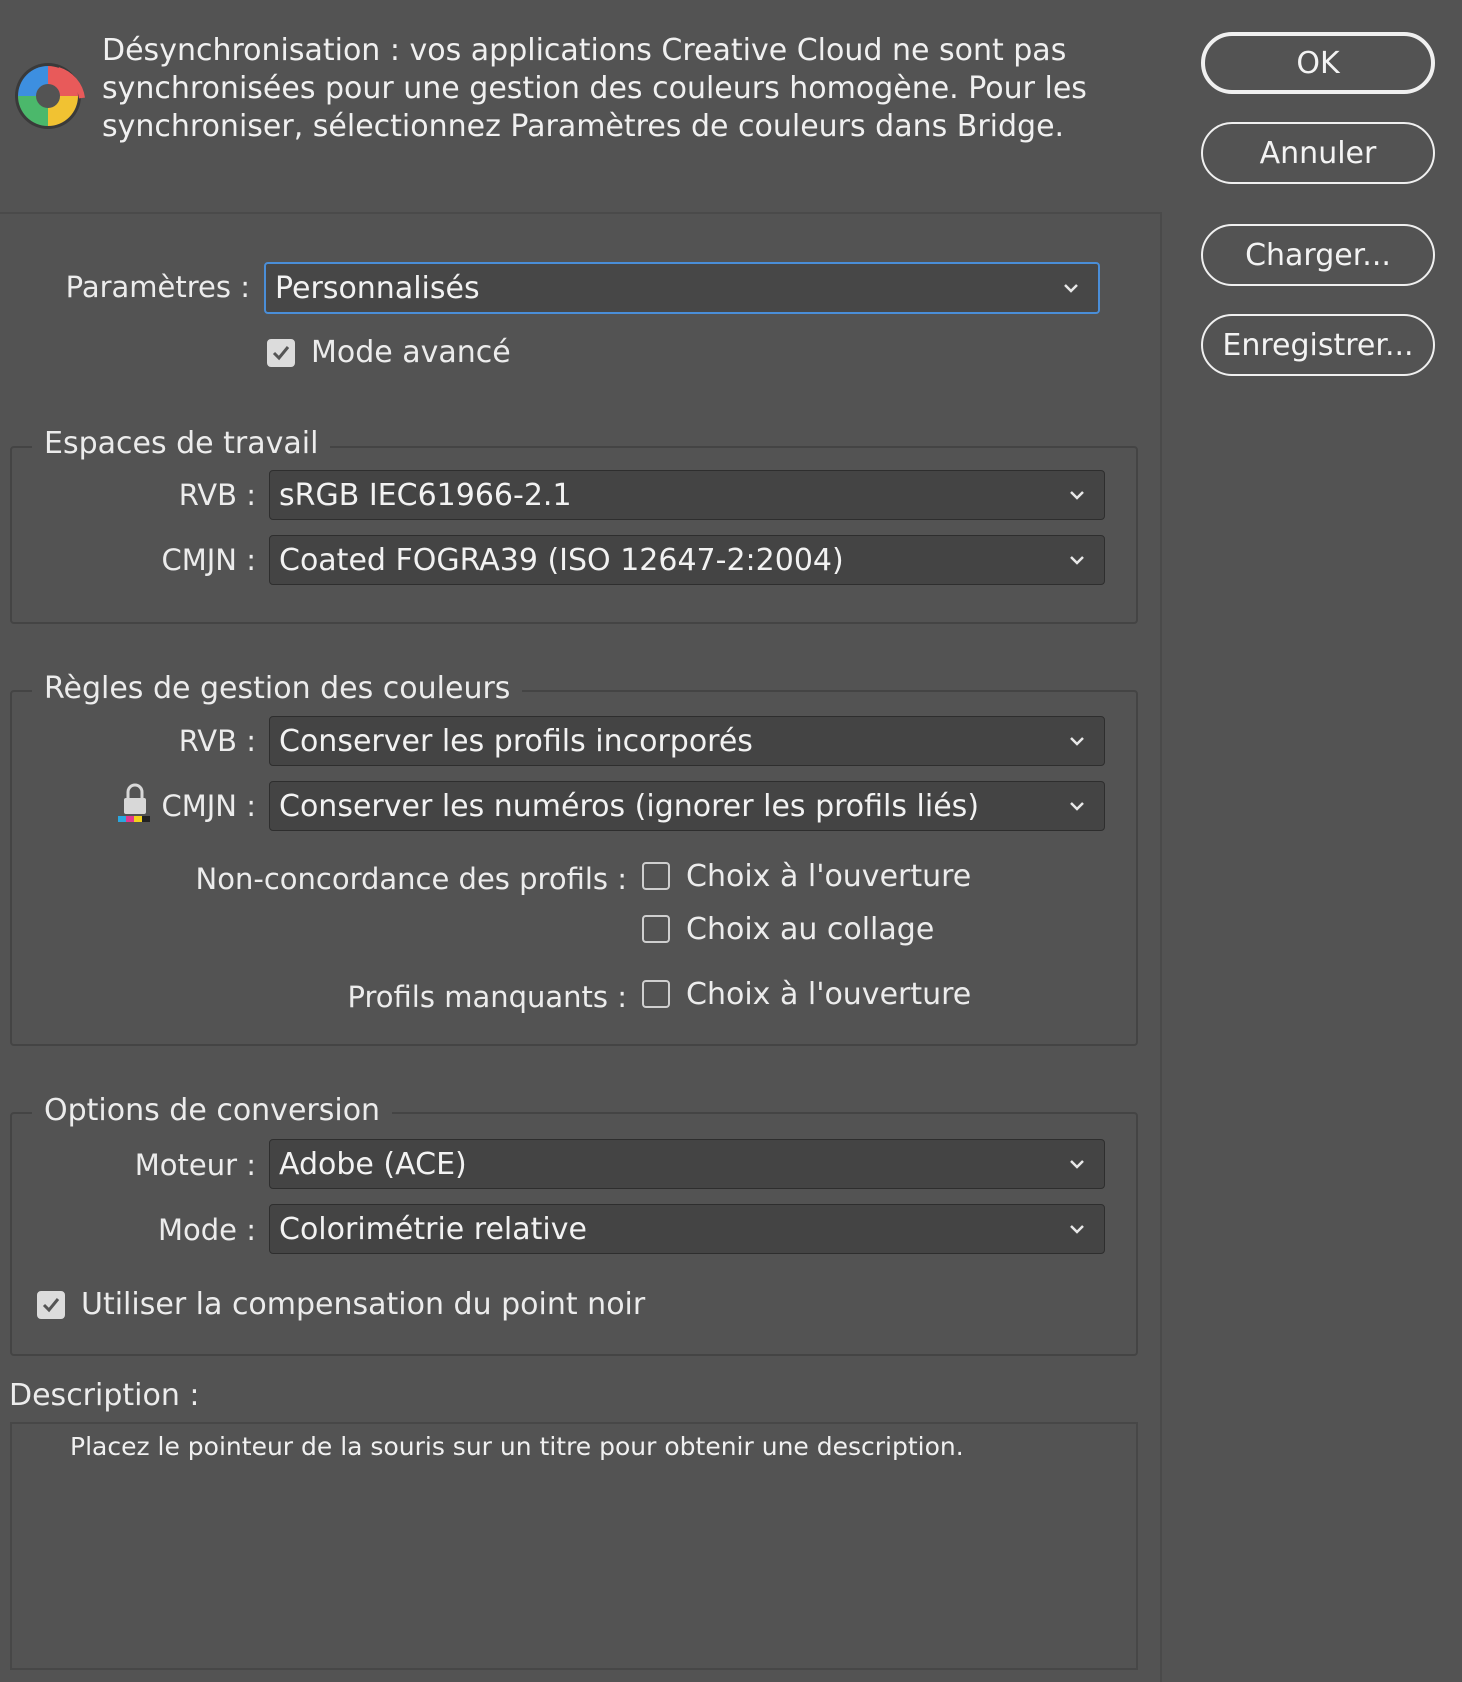  Describe the element at coordinates (363, 1304) in the screenshot. I see `black-point-label: Utiliser la compensation du point noir` at that location.